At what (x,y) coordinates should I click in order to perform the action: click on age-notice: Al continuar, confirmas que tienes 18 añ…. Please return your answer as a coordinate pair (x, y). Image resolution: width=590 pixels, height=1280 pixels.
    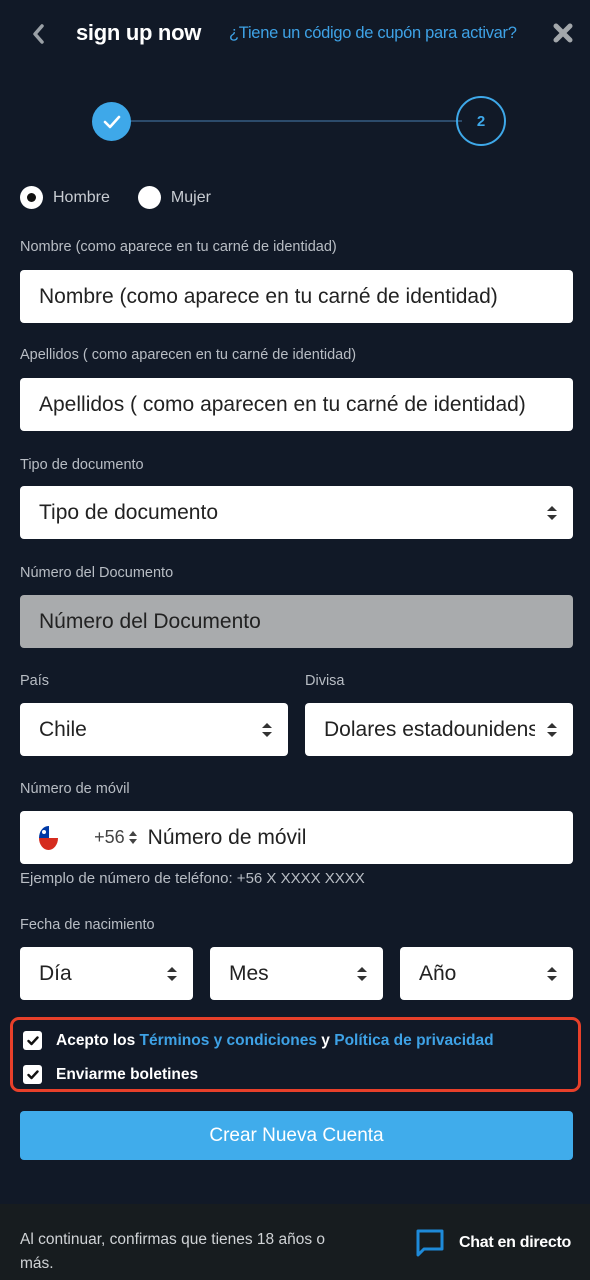
    Looking at the image, I should click on (173, 1251).